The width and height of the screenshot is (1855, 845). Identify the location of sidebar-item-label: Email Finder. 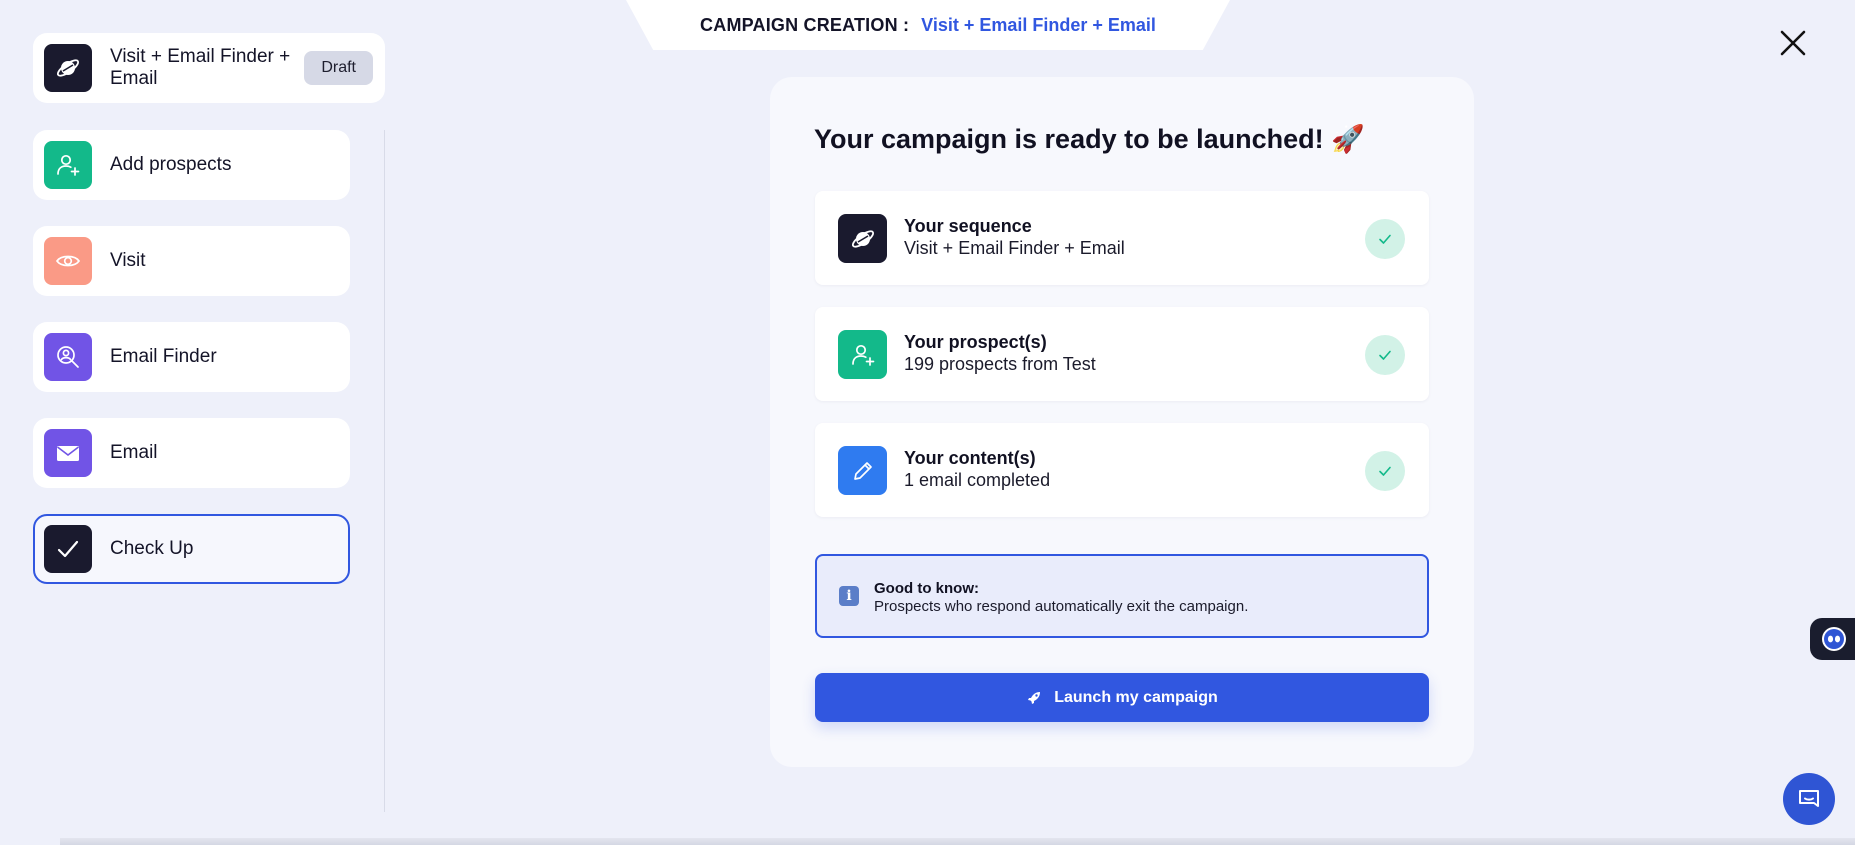
(163, 356).